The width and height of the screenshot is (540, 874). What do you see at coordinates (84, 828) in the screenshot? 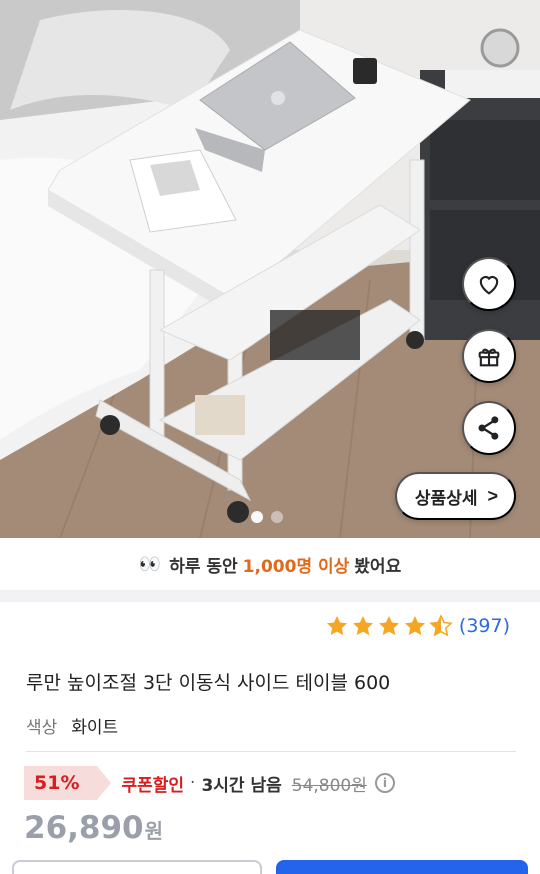
I see `price-number: 26,890` at bounding box center [84, 828].